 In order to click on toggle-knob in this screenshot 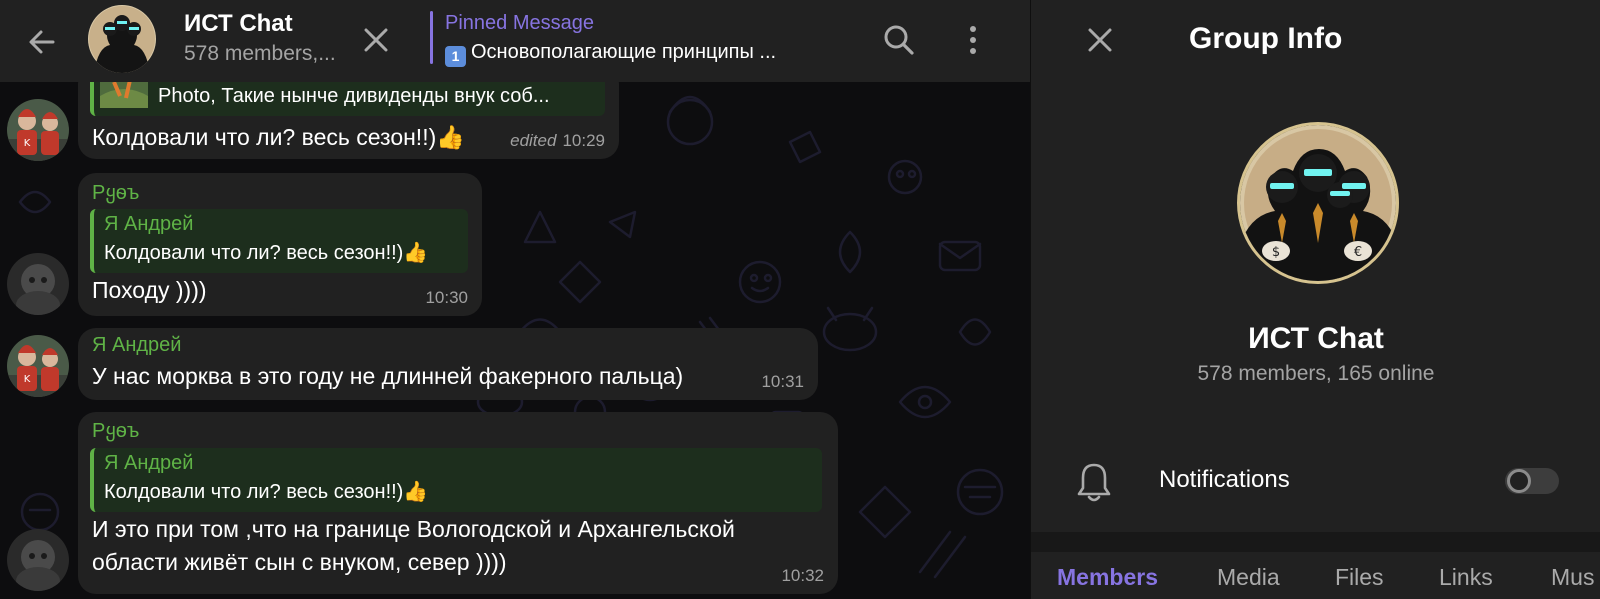, I will do `click(1519, 481)`.